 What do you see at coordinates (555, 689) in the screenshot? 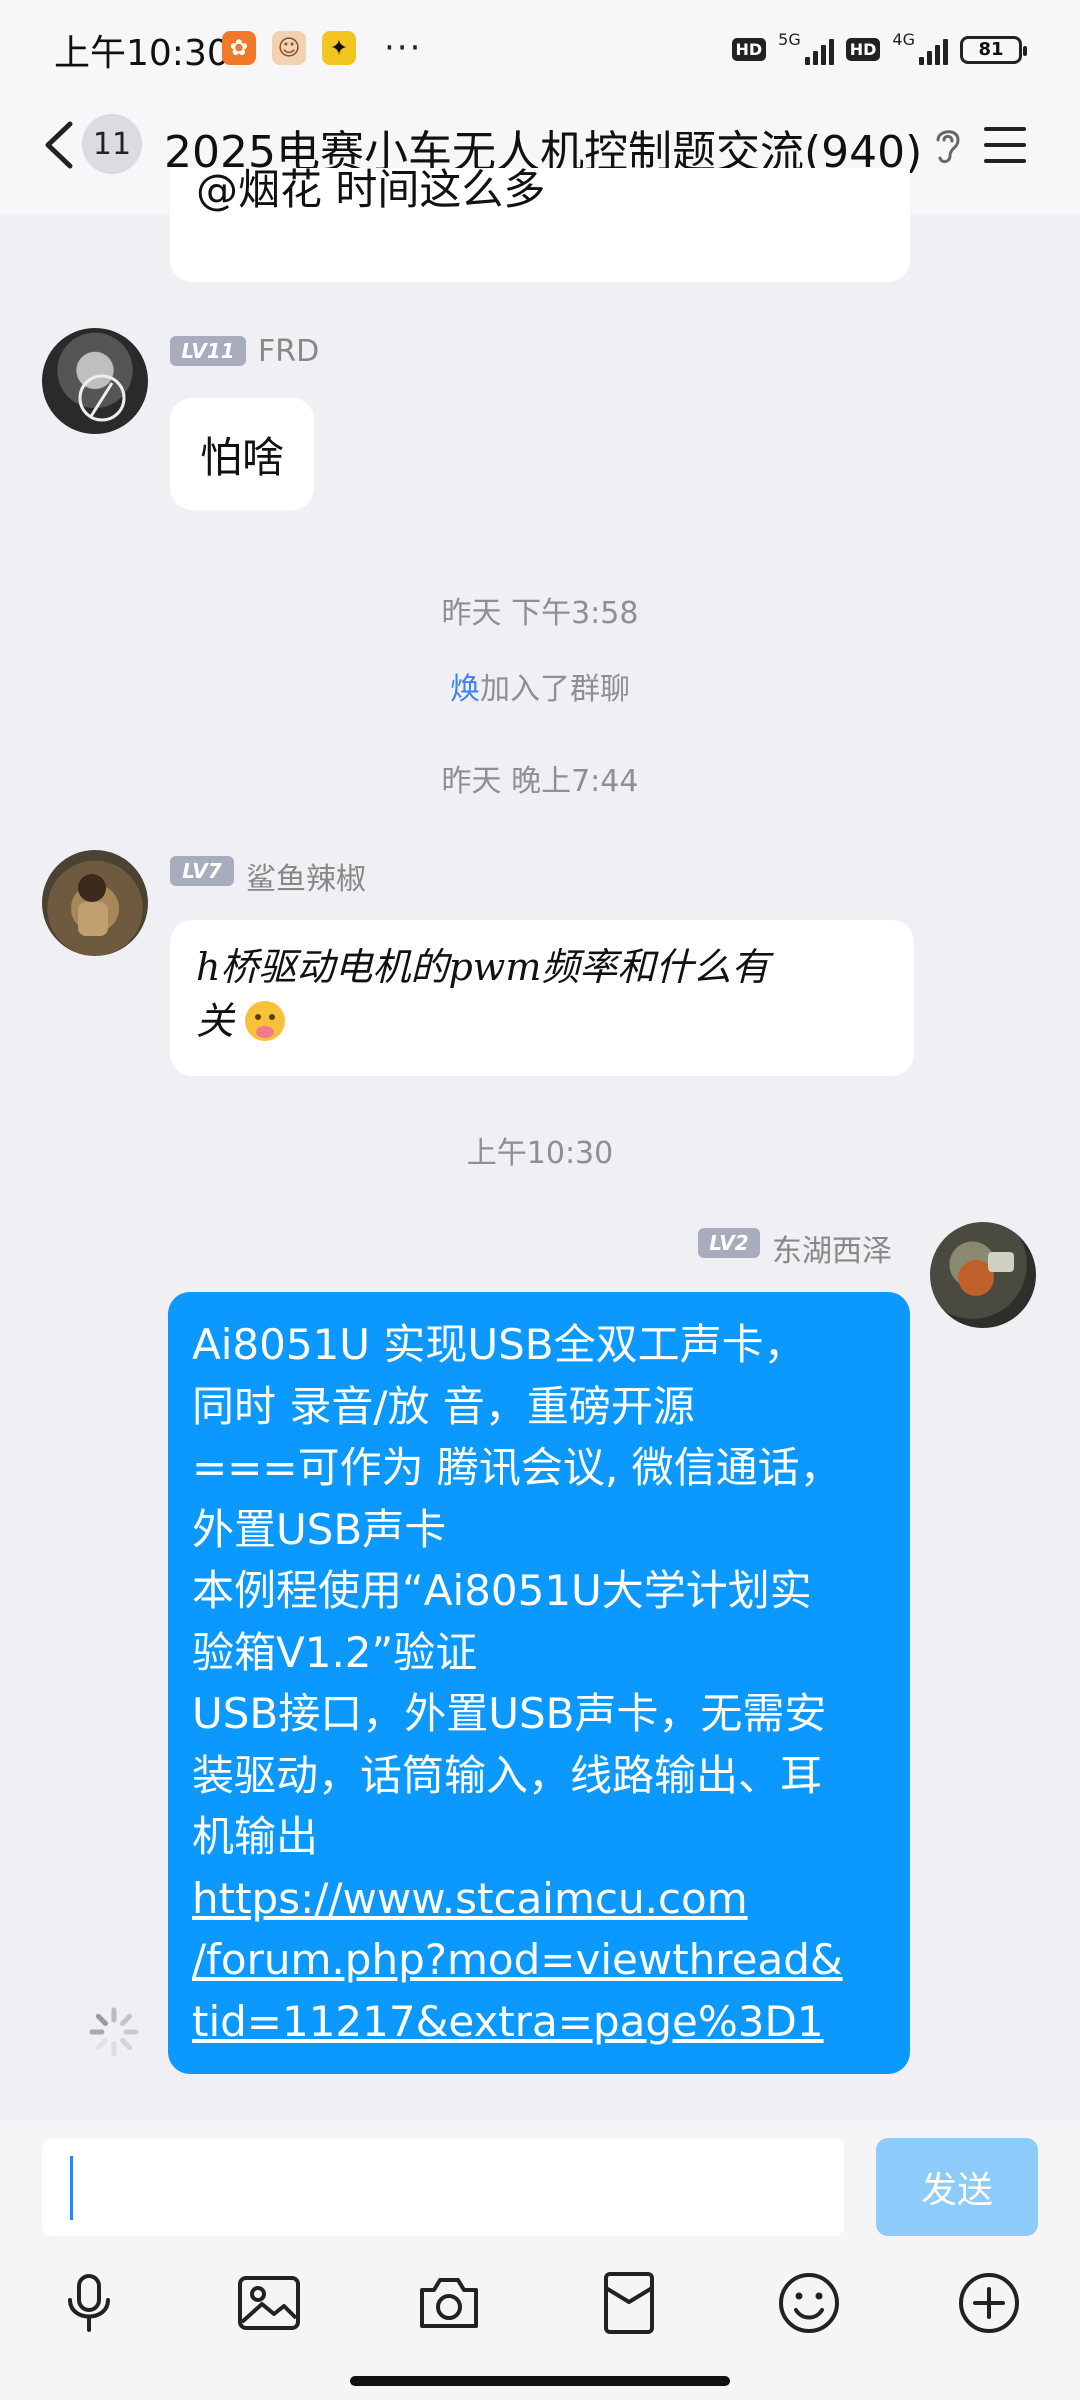
I see `join-notice-text: 加入了群聊` at bounding box center [555, 689].